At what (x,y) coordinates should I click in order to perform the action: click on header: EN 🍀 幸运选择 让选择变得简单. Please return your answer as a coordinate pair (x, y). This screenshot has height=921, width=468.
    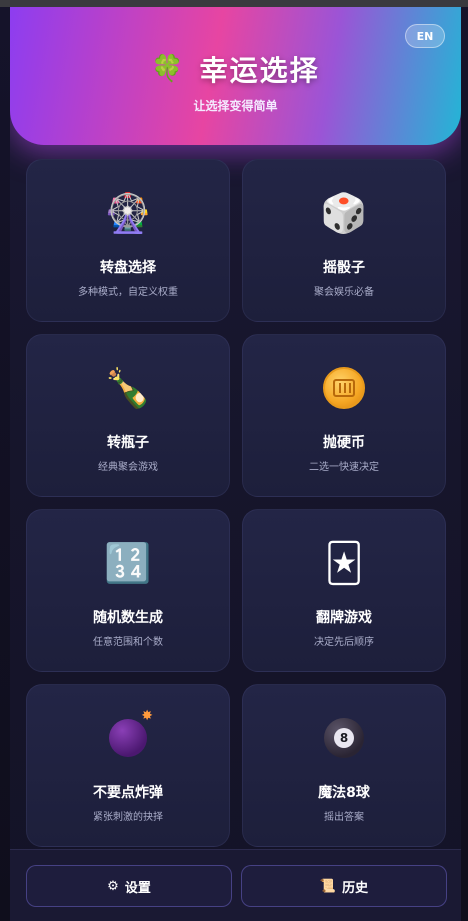
    Looking at the image, I should click on (235, 76).